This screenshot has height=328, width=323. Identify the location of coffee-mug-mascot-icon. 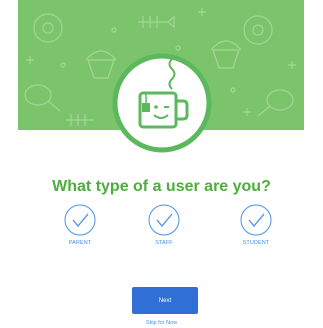
(162, 103).